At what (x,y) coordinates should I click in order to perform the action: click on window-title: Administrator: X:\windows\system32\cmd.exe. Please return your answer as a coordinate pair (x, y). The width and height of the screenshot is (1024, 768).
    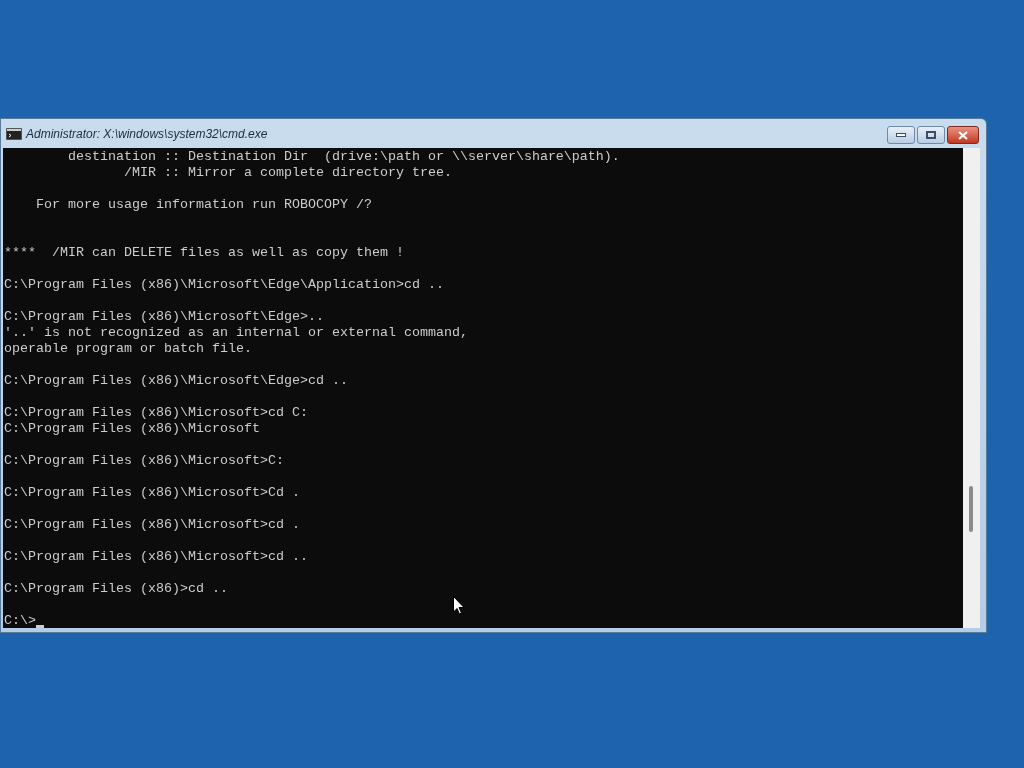
    Looking at the image, I should click on (147, 134).